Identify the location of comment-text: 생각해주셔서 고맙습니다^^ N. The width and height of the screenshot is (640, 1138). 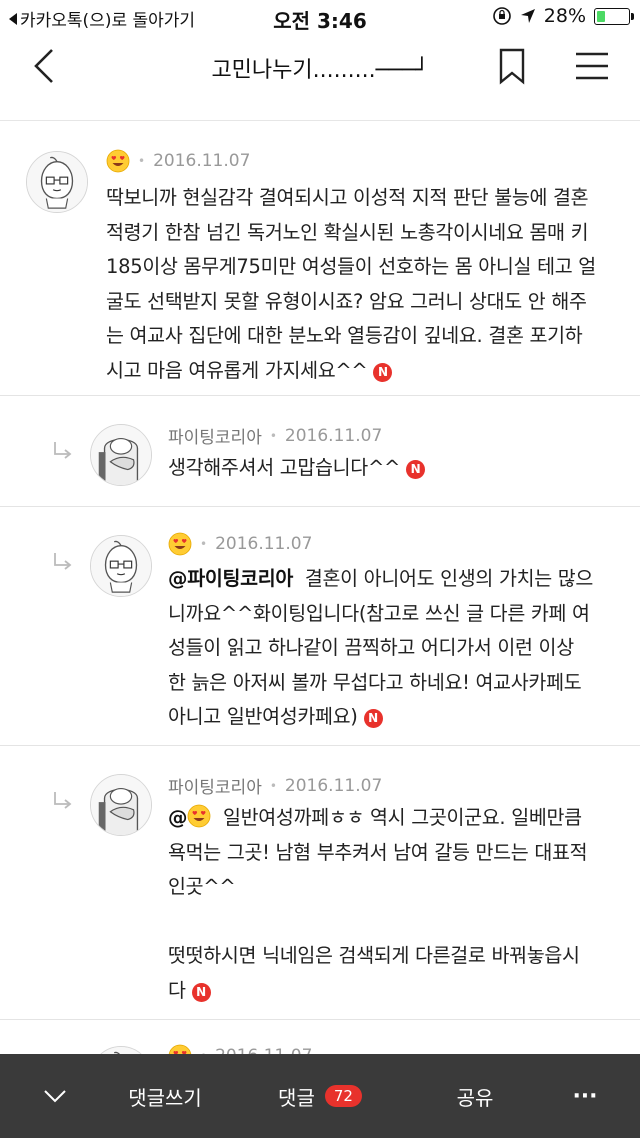
(393, 468).